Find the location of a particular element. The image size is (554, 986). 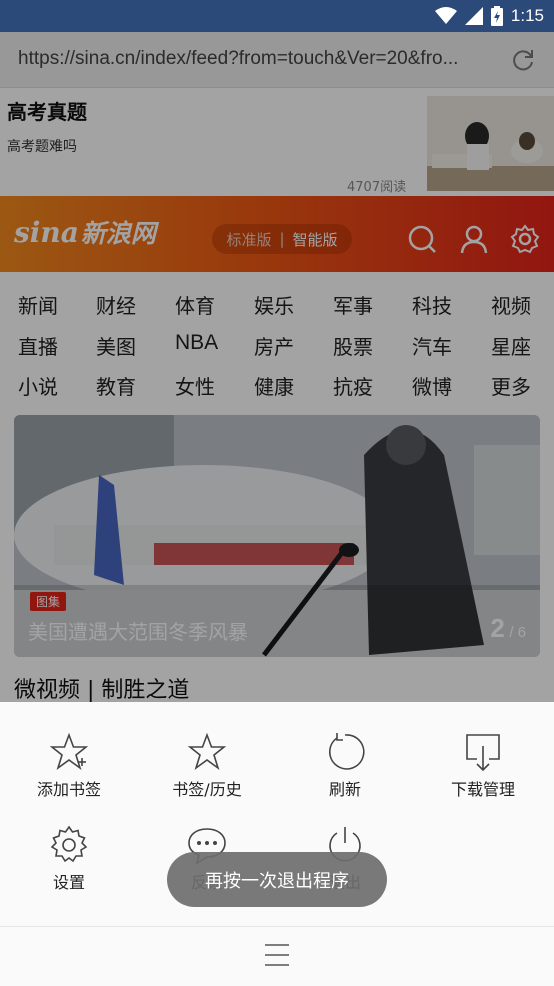

menu-download-manager: 下载管理 is located at coordinates (483, 766).